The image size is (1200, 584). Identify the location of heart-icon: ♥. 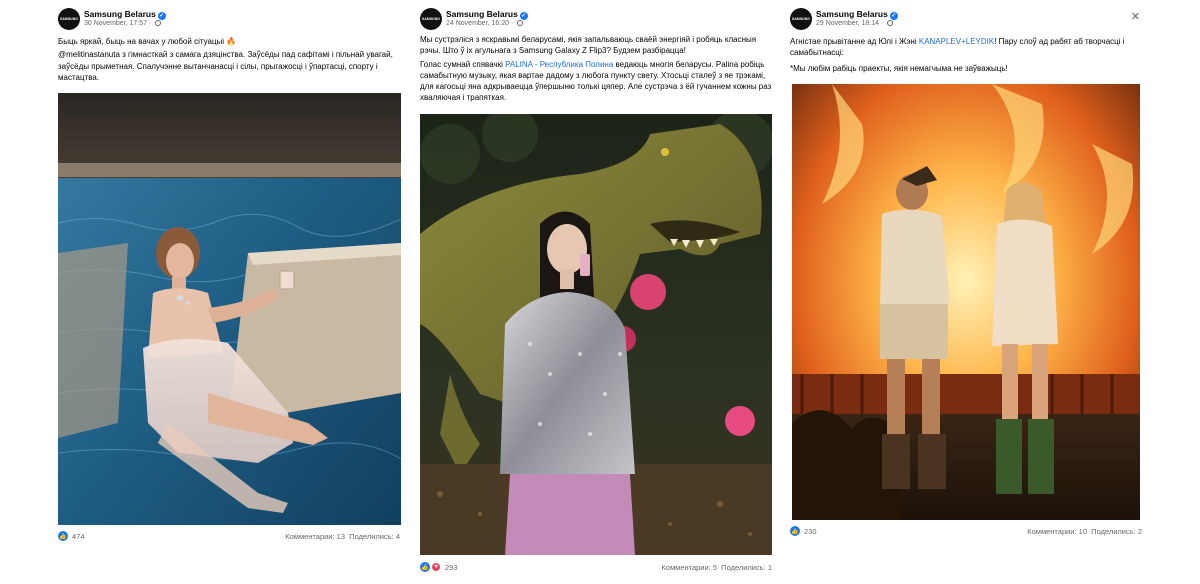
(436, 567).